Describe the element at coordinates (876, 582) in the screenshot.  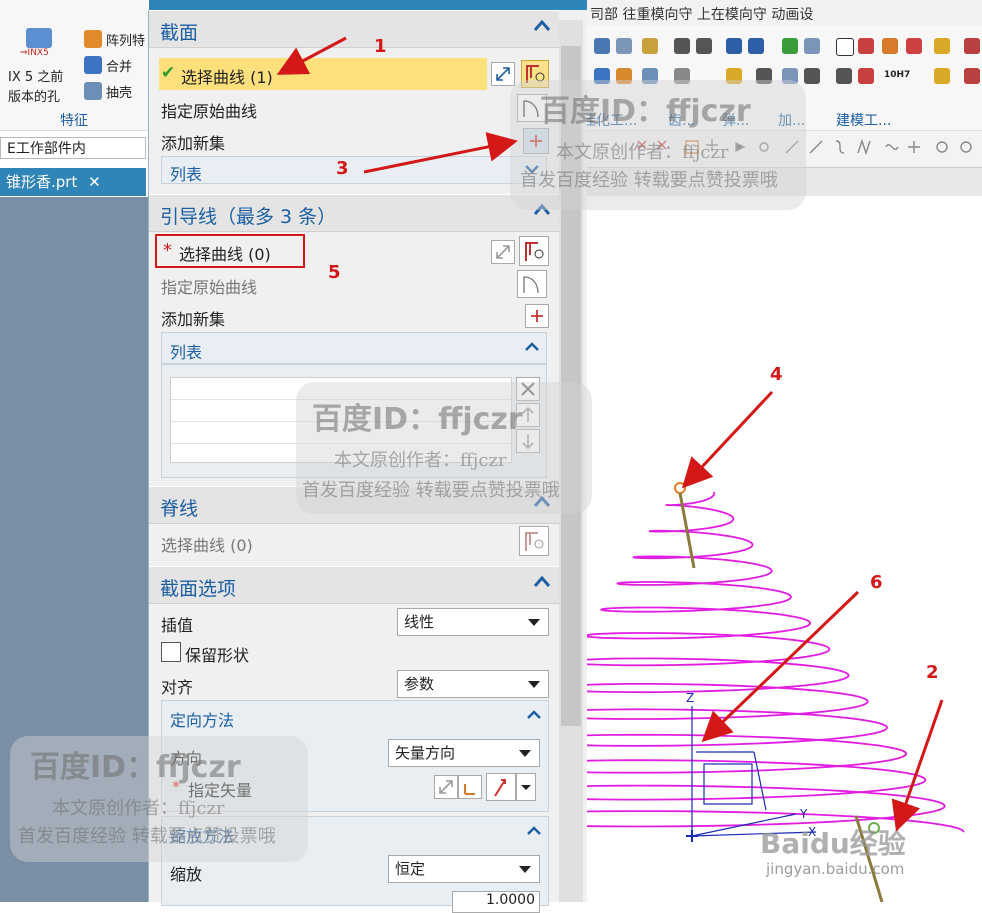
I see `annotation-6: 6` at that location.